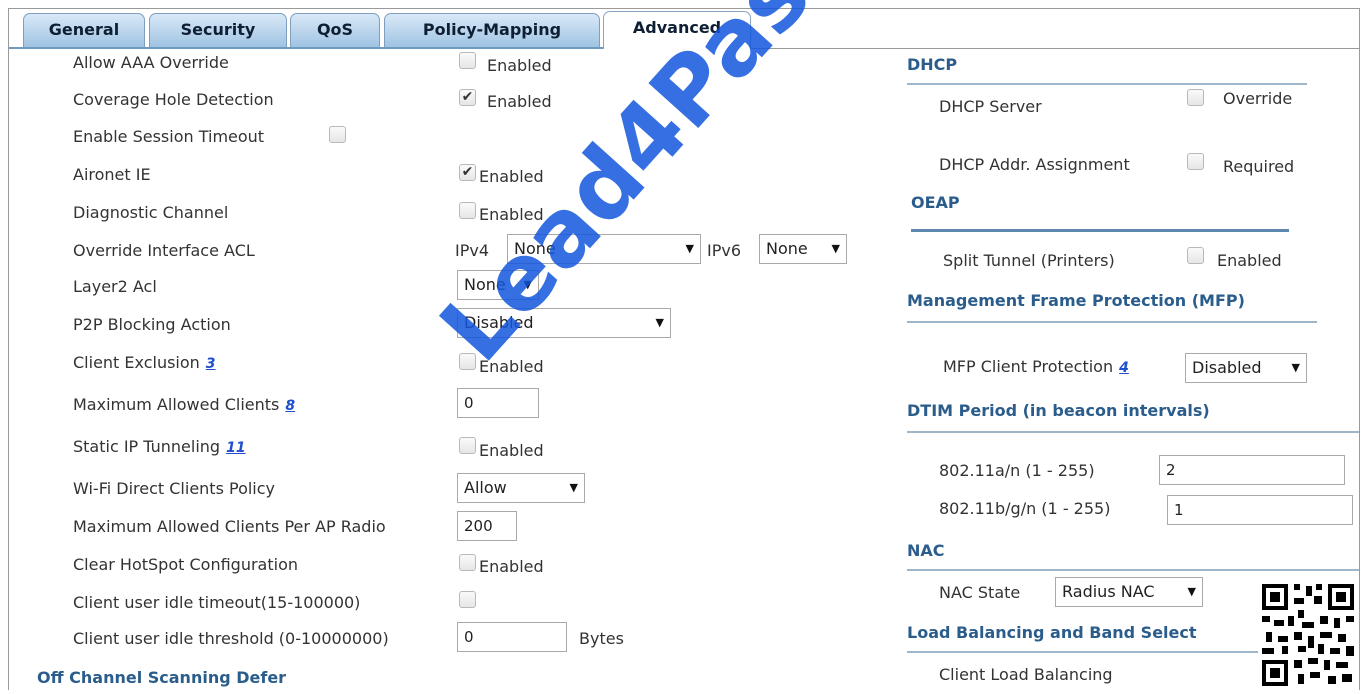 Image resolution: width=1366 pixels, height=694 pixels. What do you see at coordinates (511, 366) in the screenshot?
I see `client-exclusion-value: Enabled` at bounding box center [511, 366].